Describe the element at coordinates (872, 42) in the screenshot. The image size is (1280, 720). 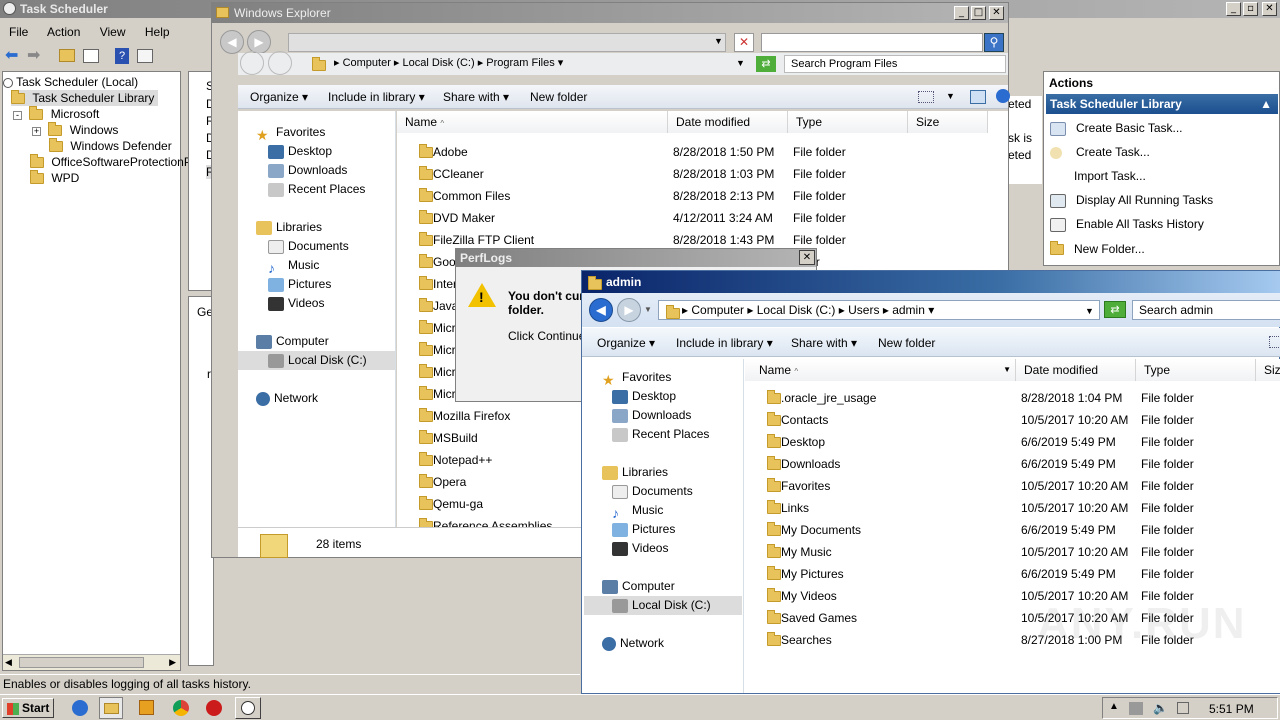
I see `search-box-blank` at that location.